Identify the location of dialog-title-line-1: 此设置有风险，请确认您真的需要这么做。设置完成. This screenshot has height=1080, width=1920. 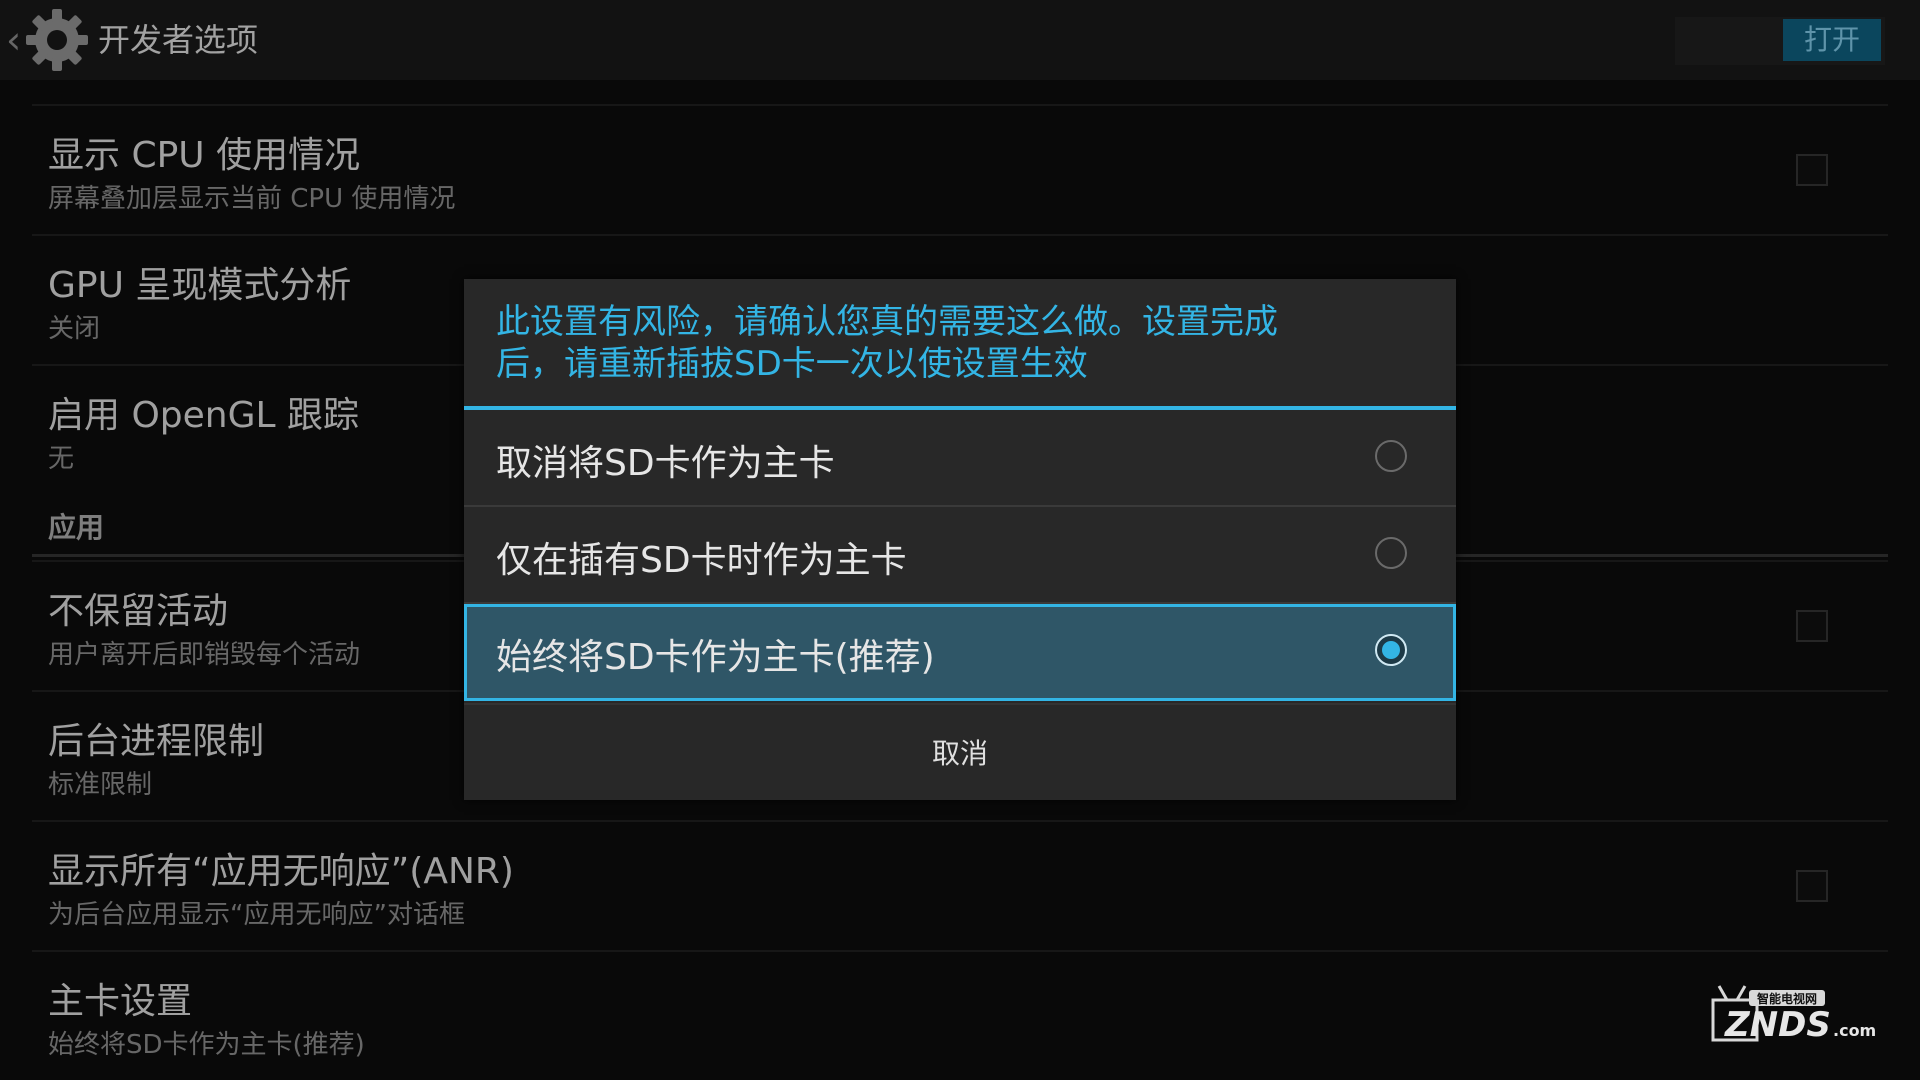
(887, 322).